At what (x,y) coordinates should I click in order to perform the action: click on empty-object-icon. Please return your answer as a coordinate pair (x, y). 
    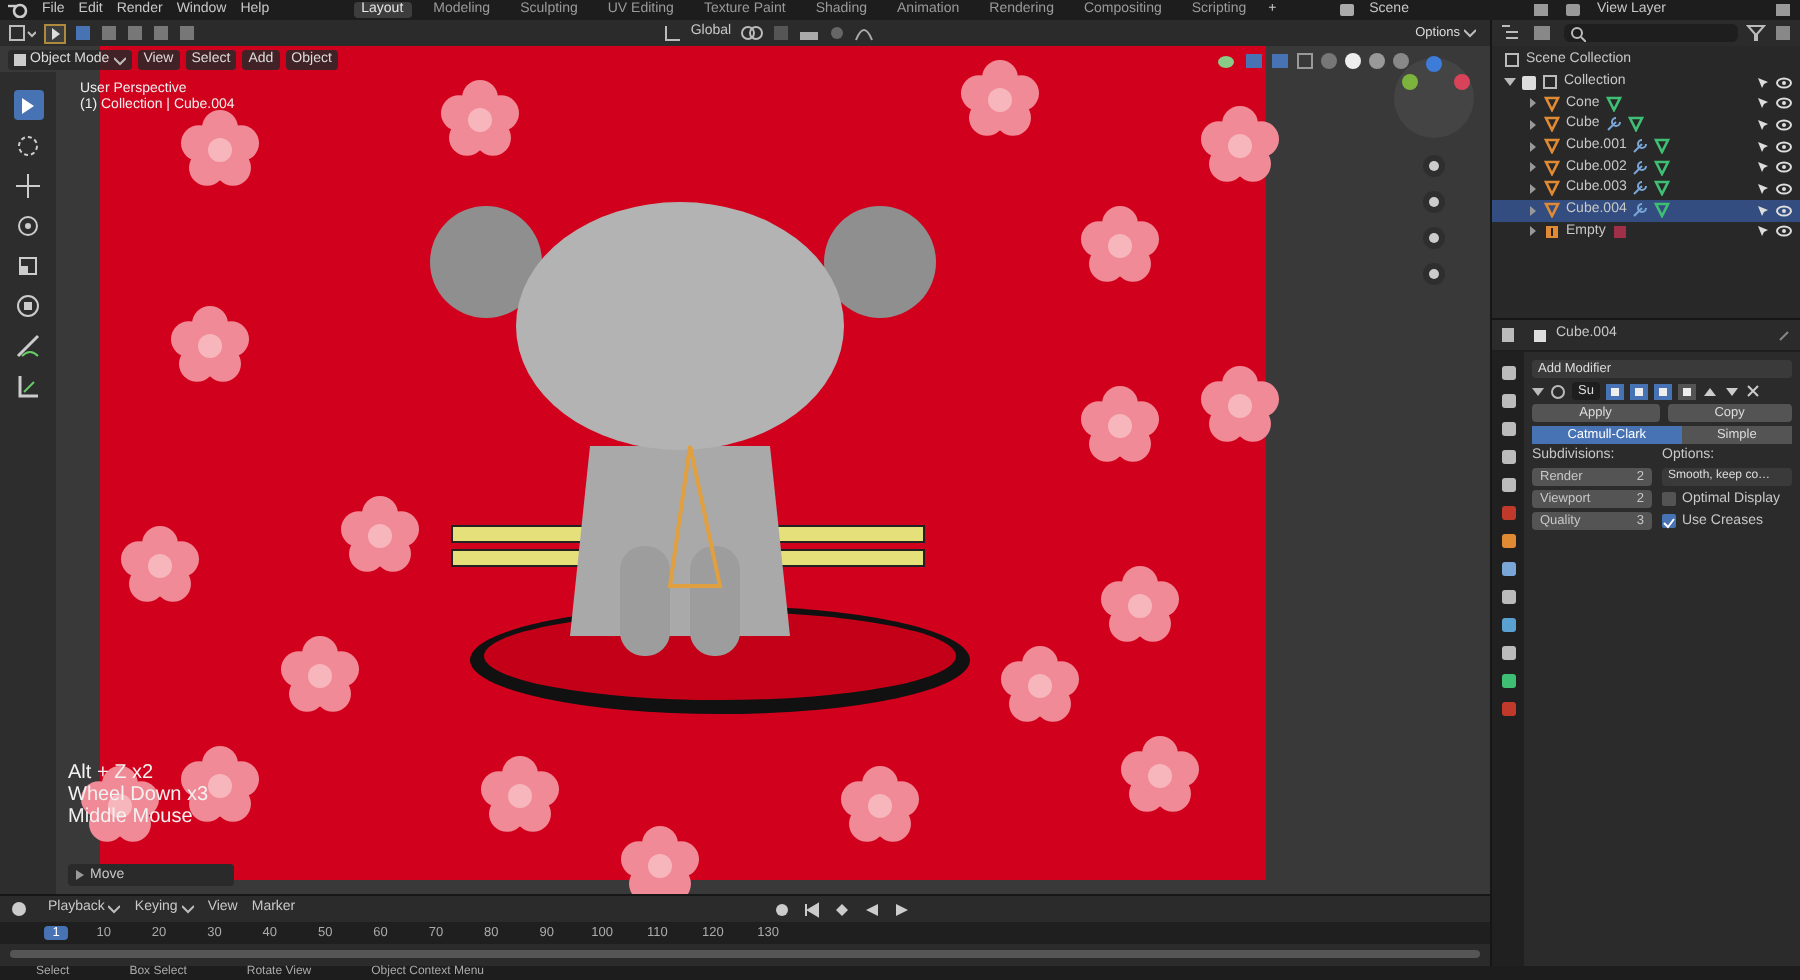
    Looking at the image, I should click on (1552, 231).